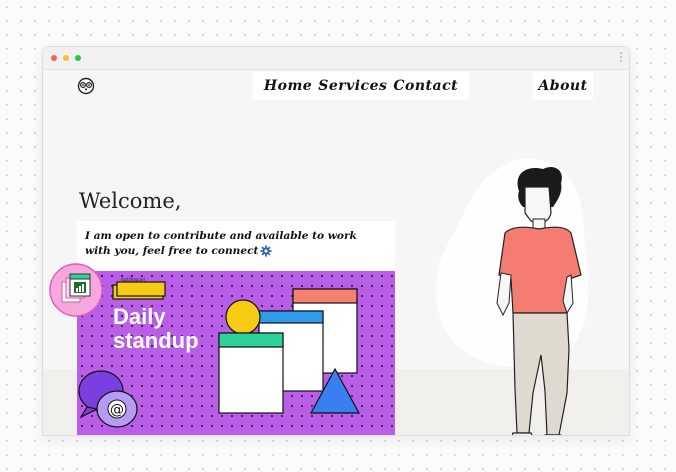 This screenshot has height=472, width=676. I want to click on welcome-heading: Welcome,, so click(130, 201).